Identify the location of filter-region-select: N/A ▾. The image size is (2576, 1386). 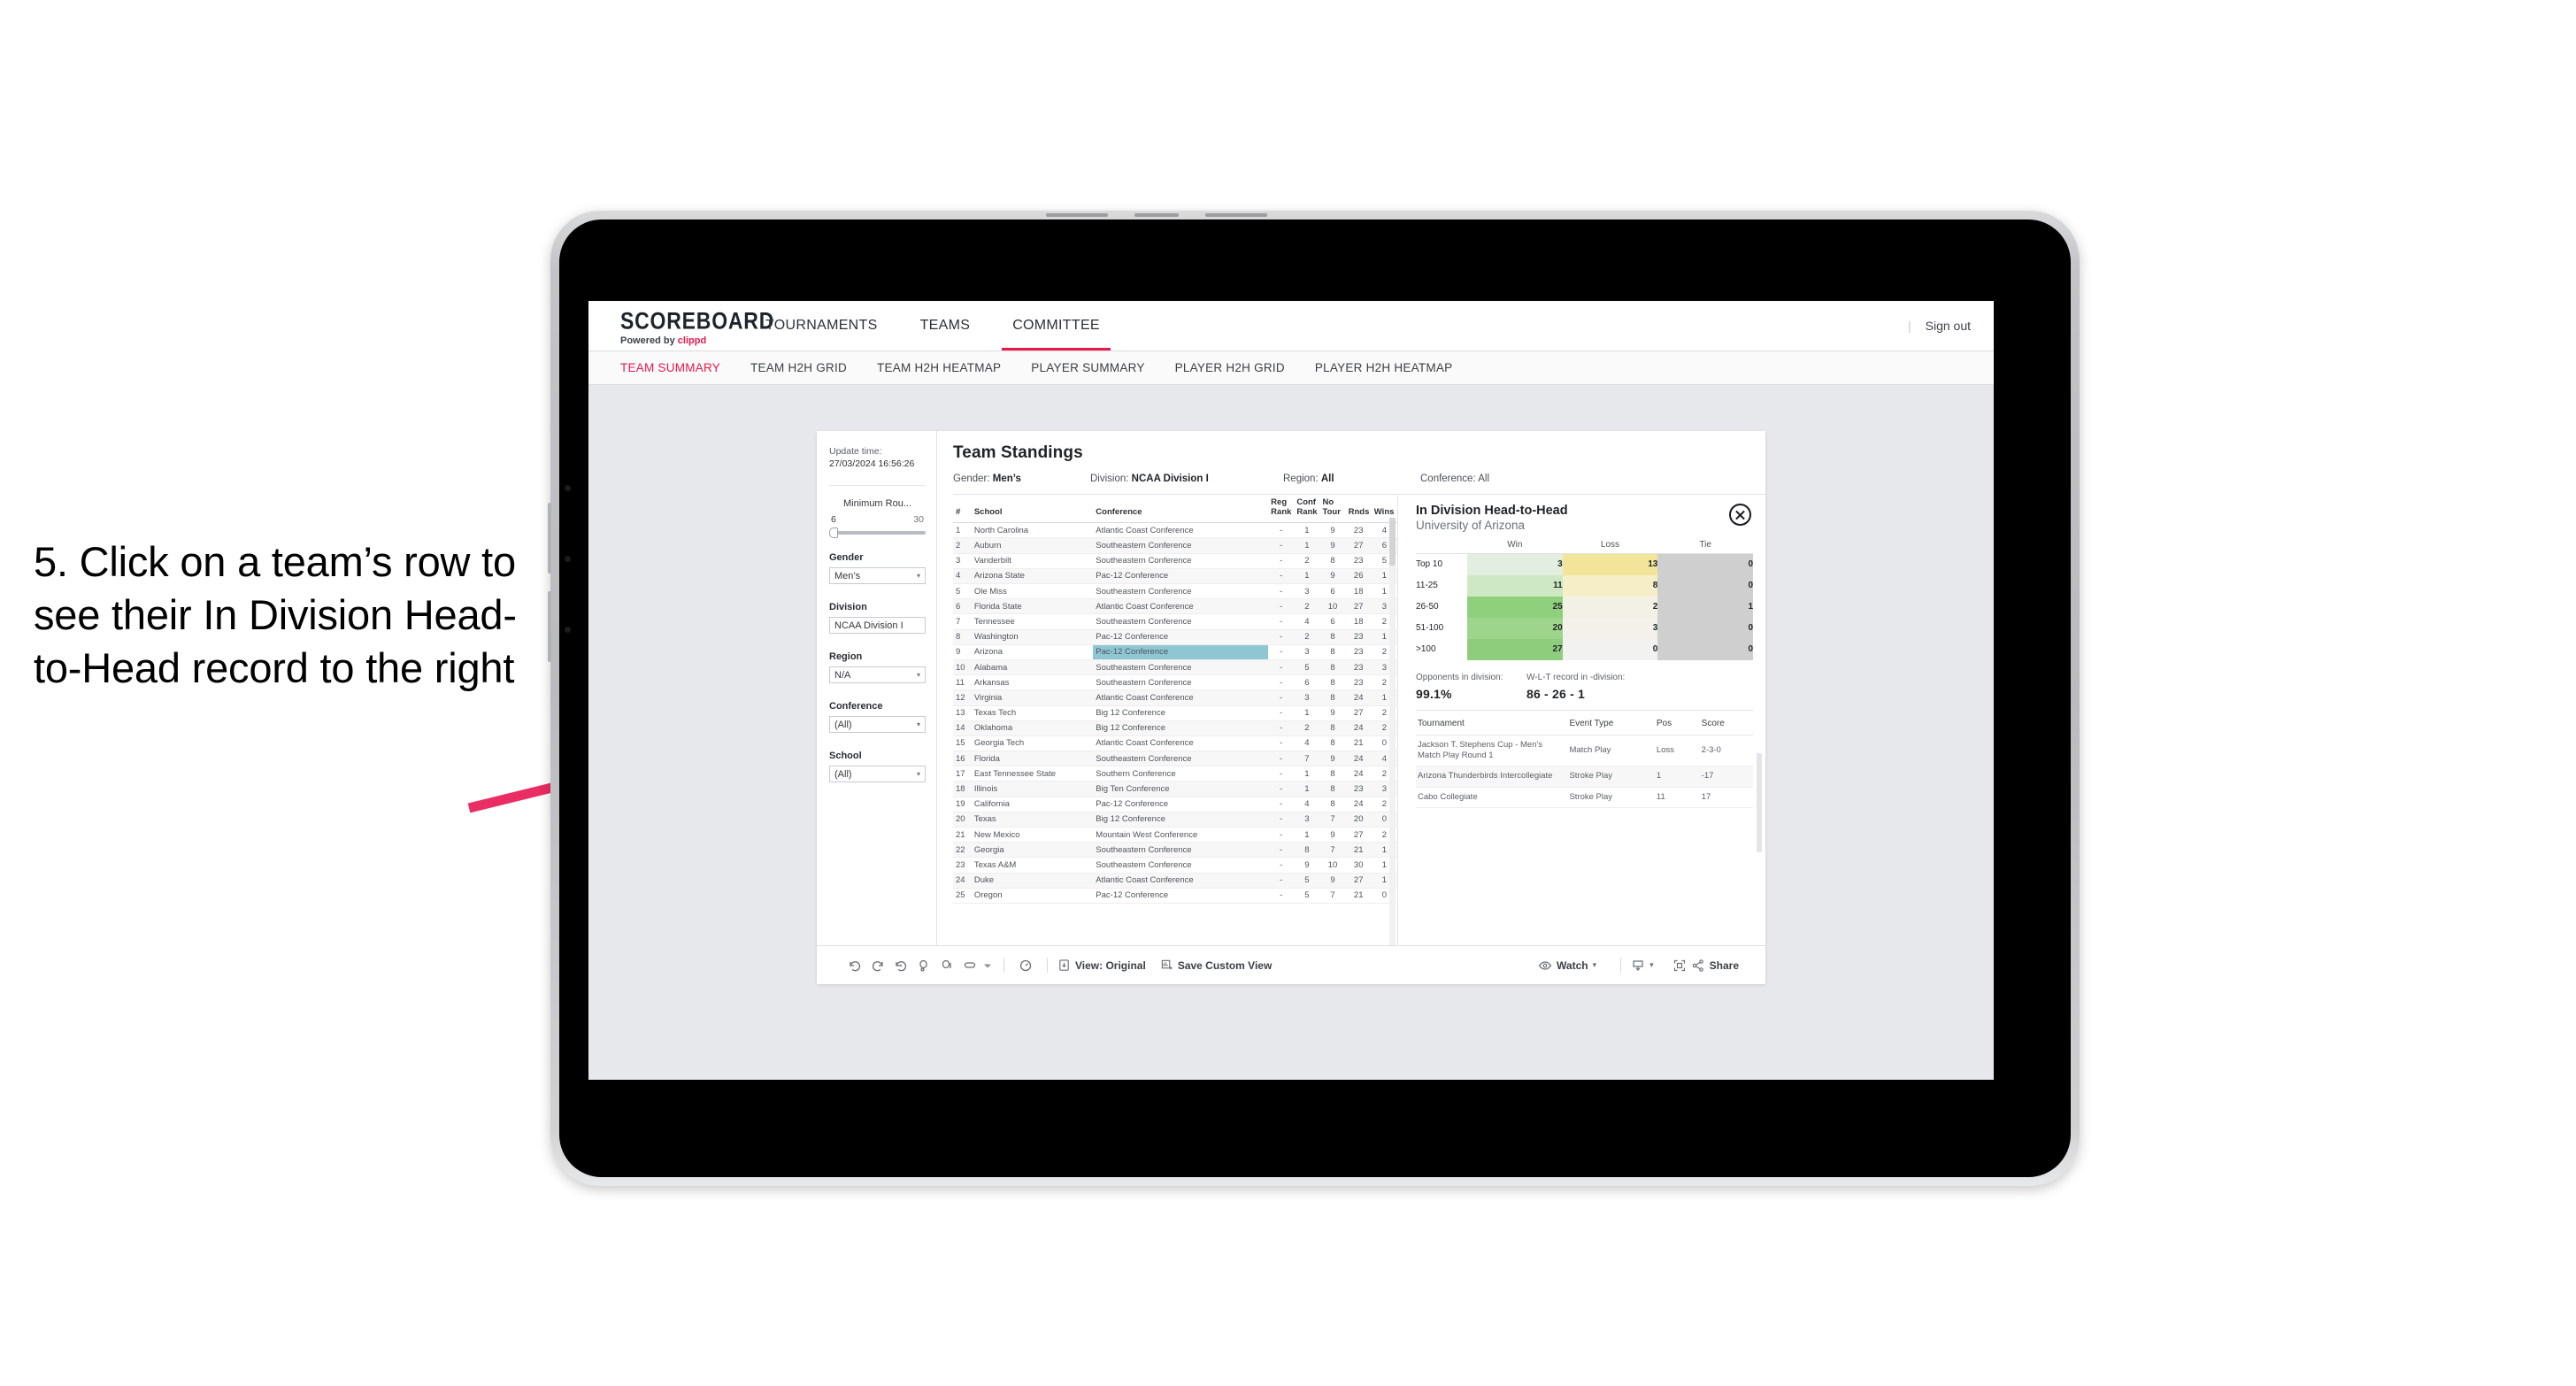
(877, 675).